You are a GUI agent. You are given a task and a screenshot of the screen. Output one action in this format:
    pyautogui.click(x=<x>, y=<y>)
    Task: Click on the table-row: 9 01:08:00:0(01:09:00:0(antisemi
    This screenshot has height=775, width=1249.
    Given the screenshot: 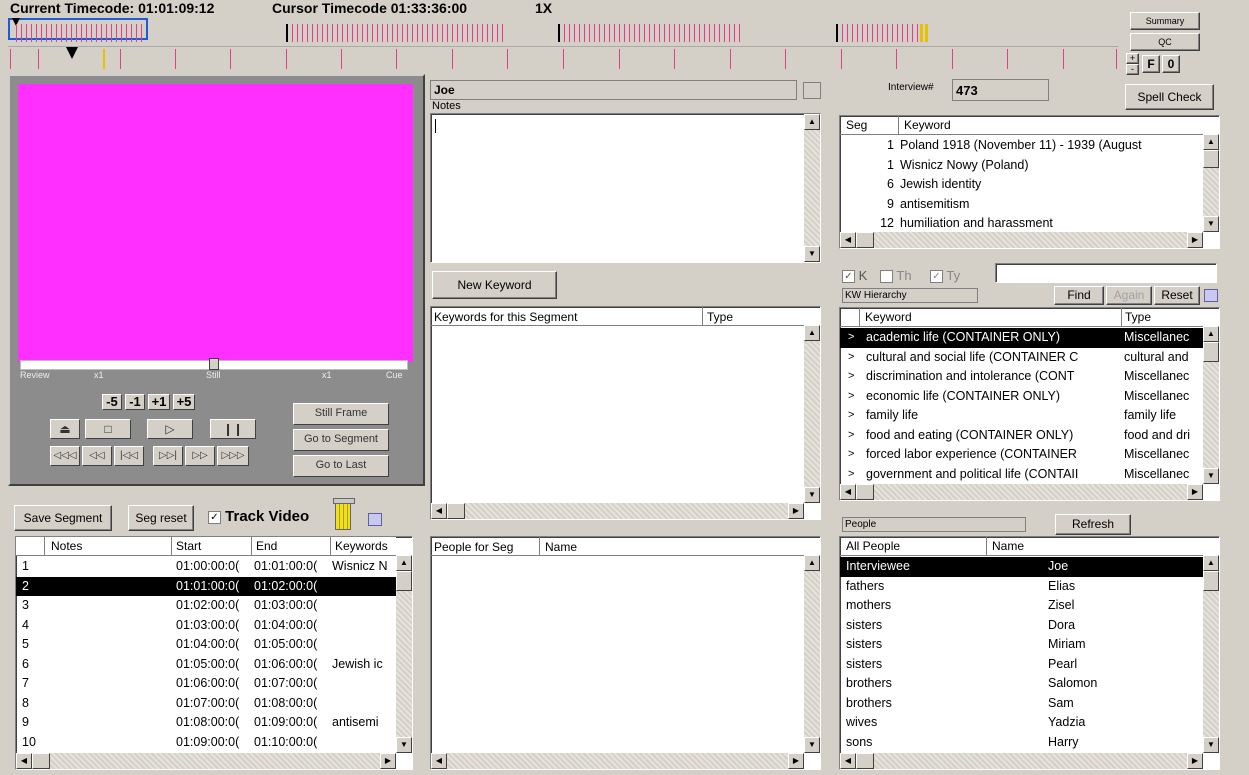 What is the action you would take?
    pyautogui.click(x=206, y=723)
    